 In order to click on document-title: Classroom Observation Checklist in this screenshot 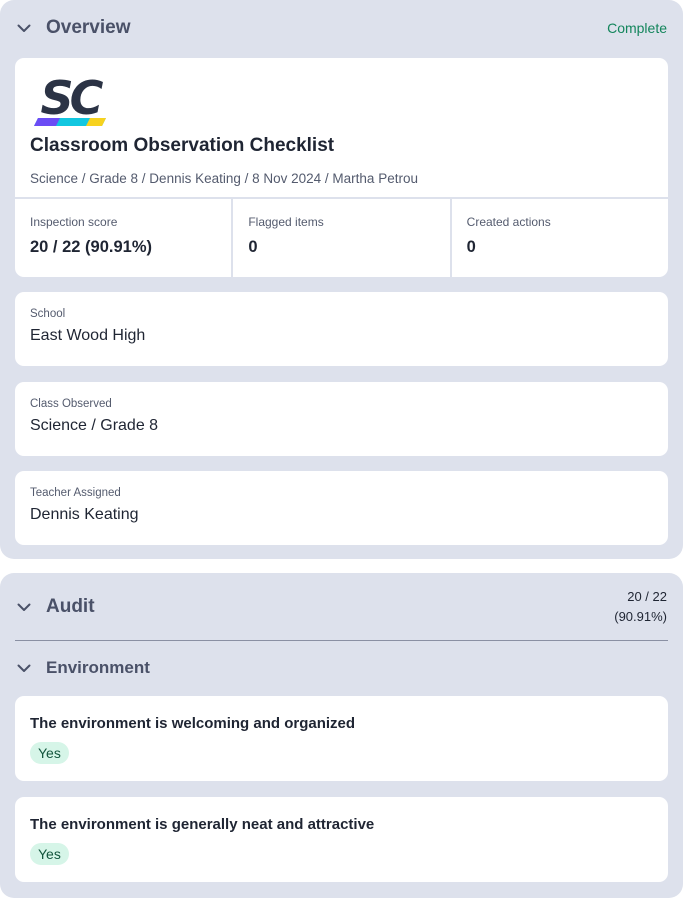, I will do `click(182, 145)`.